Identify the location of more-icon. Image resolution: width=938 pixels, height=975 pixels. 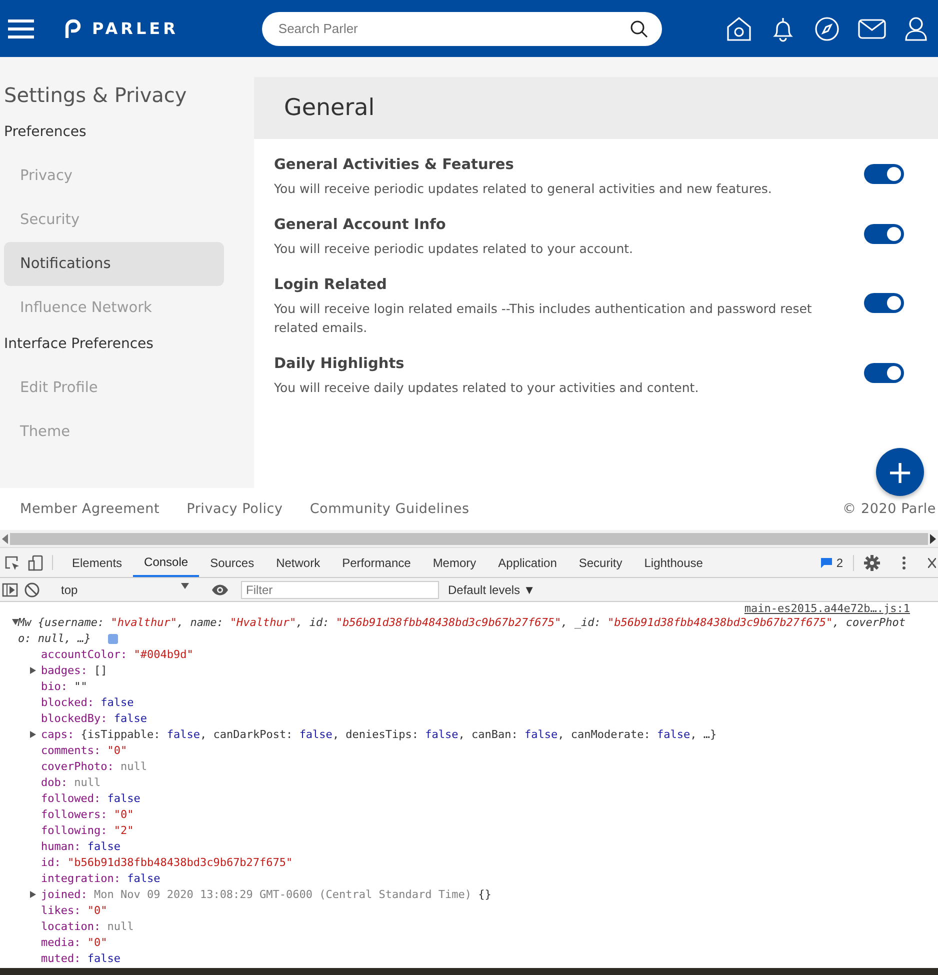
(904, 563).